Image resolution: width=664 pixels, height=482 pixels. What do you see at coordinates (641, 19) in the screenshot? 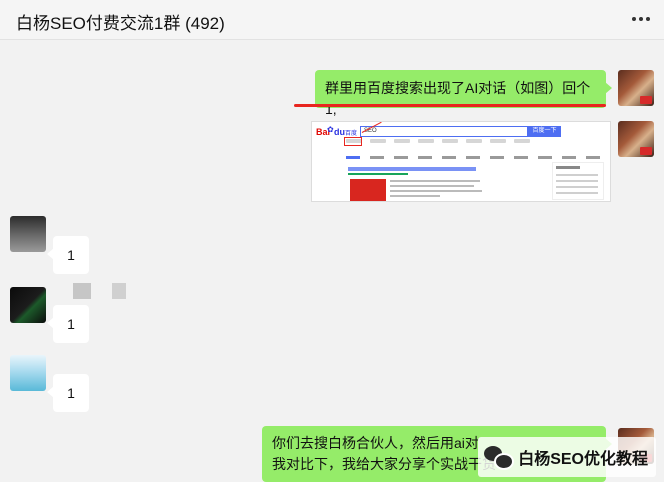
I see `more-options-icon` at bounding box center [641, 19].